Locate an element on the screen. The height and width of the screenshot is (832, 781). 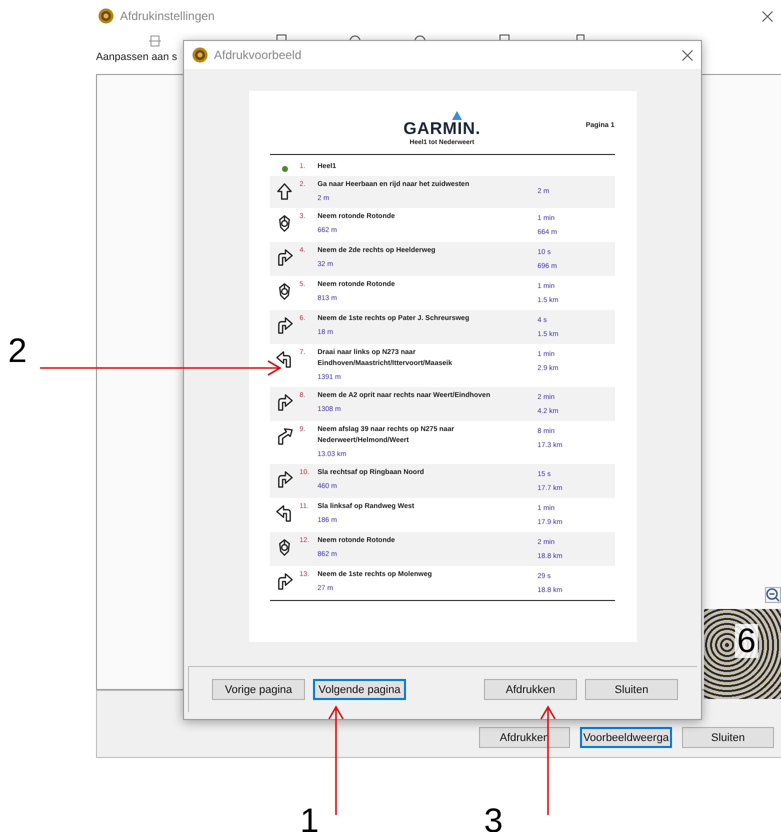
window-title: Afdrukinstellingen is located at coordinates (167, 16).